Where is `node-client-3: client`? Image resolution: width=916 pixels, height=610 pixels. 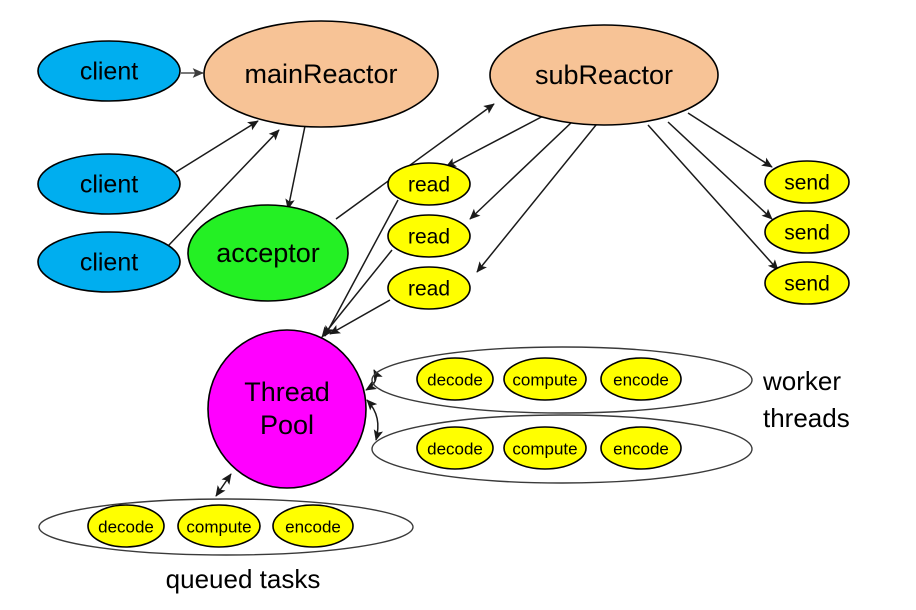
node-client-3: client is located at coordinates (109, 262).